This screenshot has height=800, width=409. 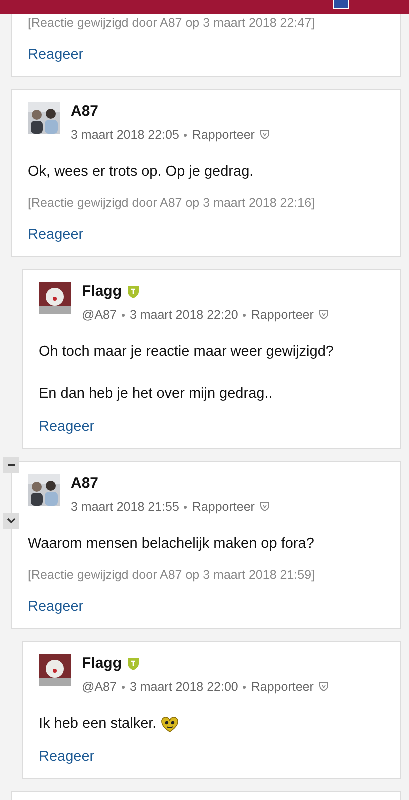 I want to click on edited-note: [Reactie gewijzigd door A87 op 3 maart 2018 22:47], so click(x=172, y=23).